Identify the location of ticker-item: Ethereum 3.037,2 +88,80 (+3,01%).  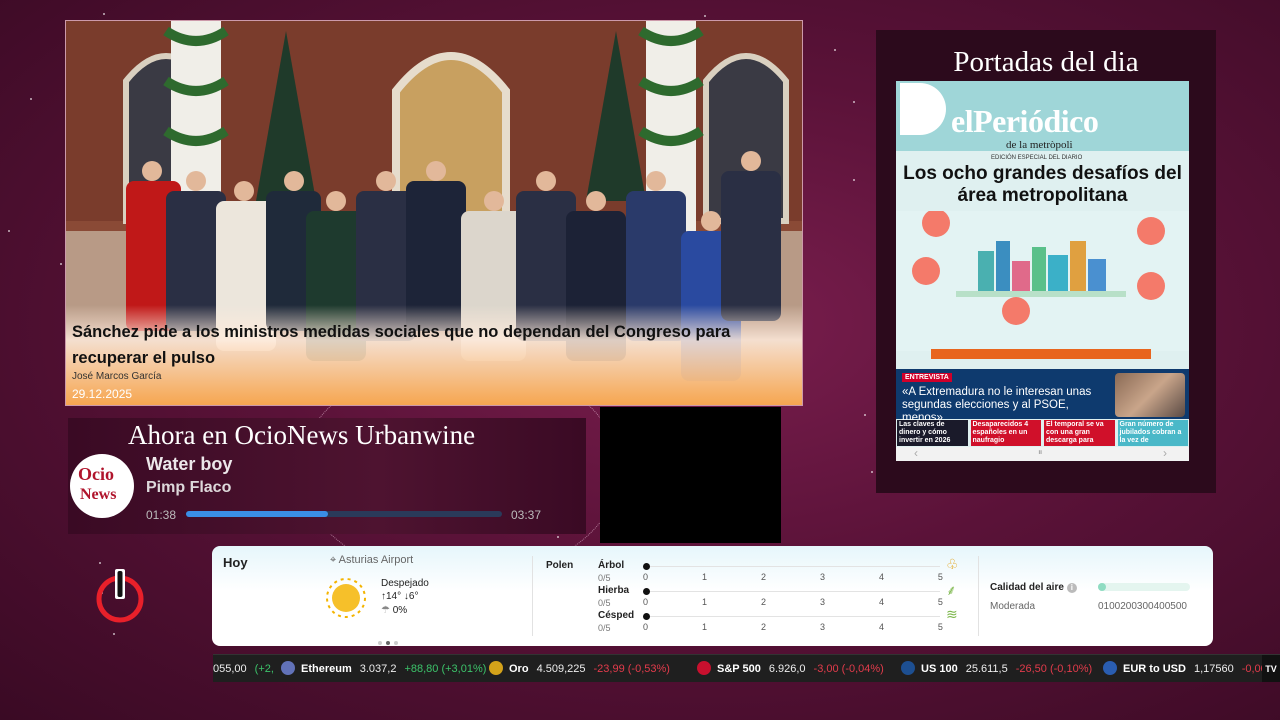
(383, 668).